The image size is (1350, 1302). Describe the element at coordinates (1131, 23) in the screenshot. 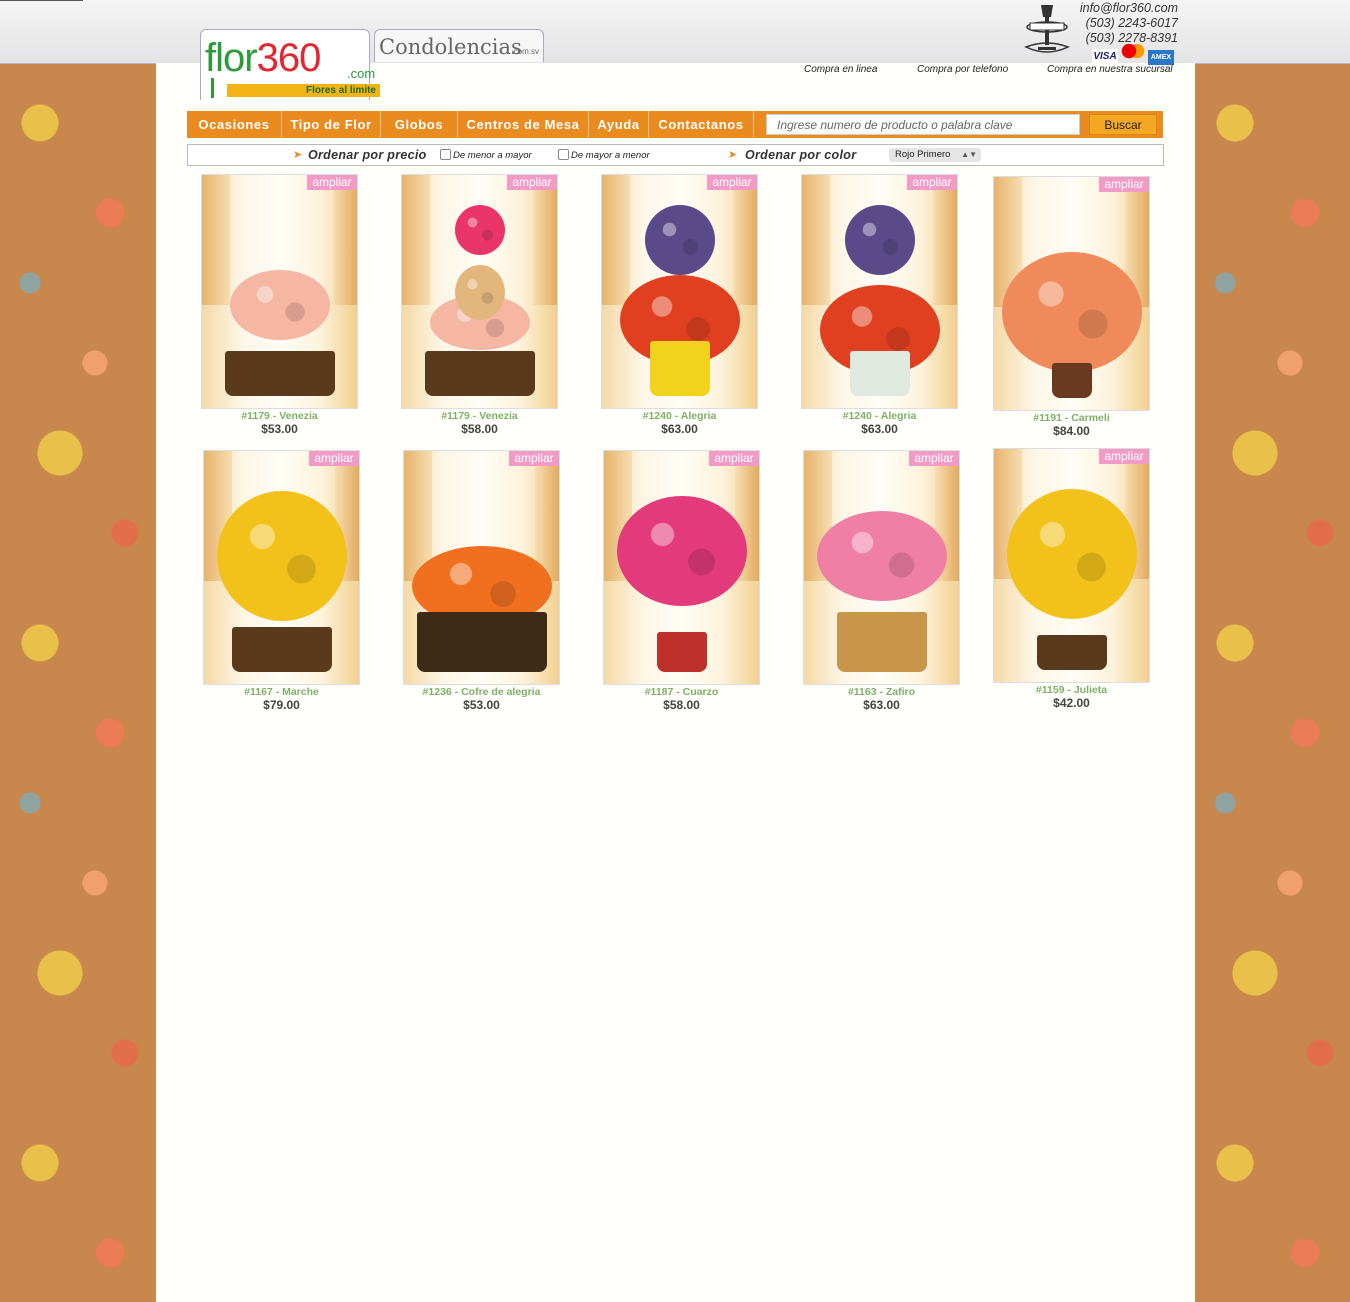

I see `contact-phone-1: (503) 2243-6017` at that location.